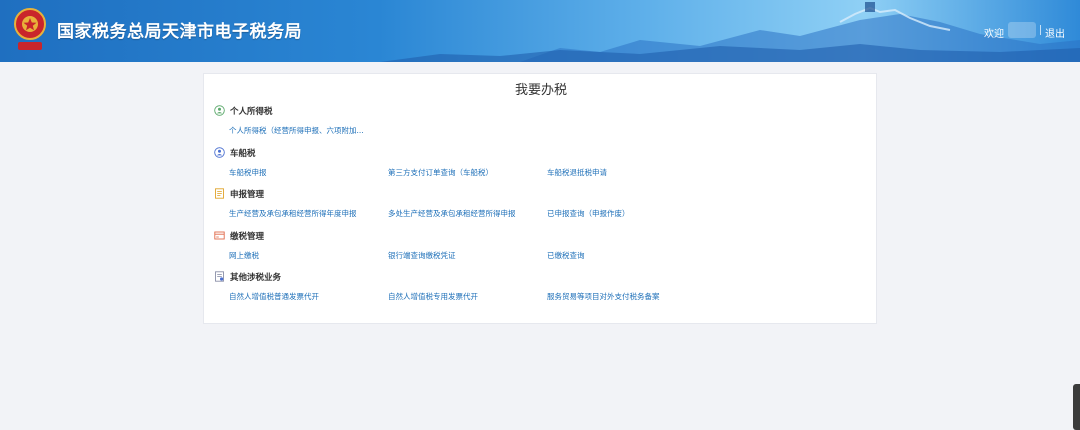  Describe the element at coordinates (452, 213) in the screenshot. I see `link-multiple-business-income-declare: 多处生产经营及承包承租经营所得申报` at that location.